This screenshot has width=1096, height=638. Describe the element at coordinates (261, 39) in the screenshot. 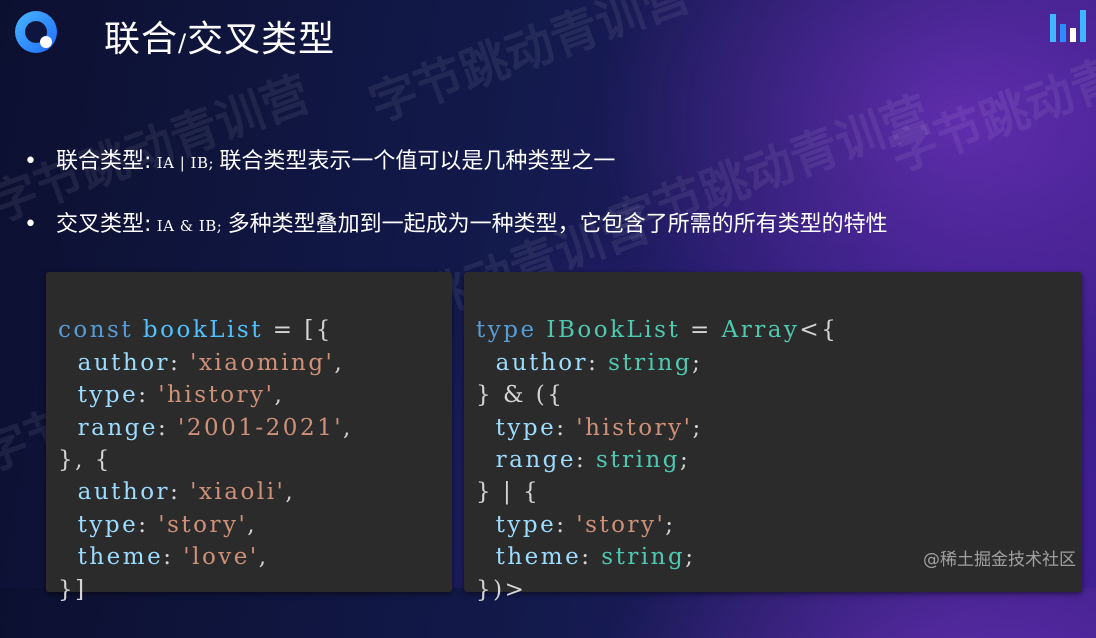

I see `title-part2: 交叉类型` at that location.